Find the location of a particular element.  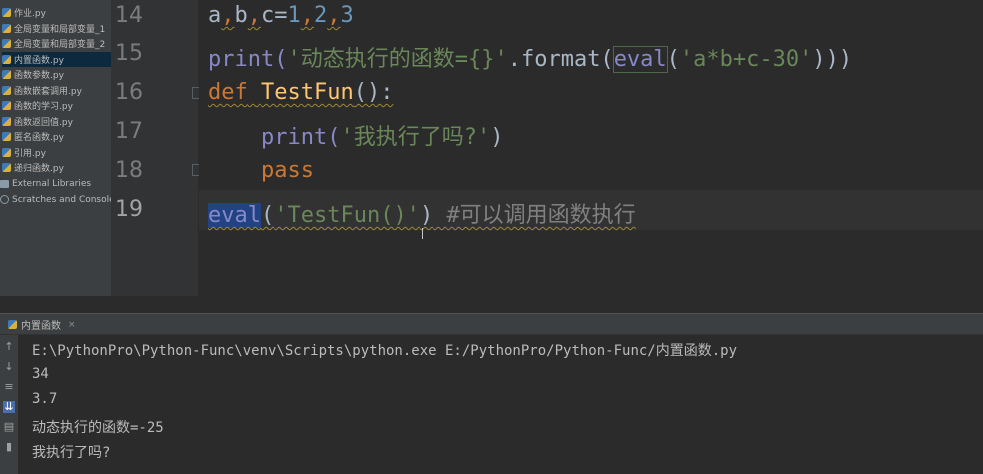

tree-item-label: 全局变量和局部变量_2 is located at coordinates (60, 45).